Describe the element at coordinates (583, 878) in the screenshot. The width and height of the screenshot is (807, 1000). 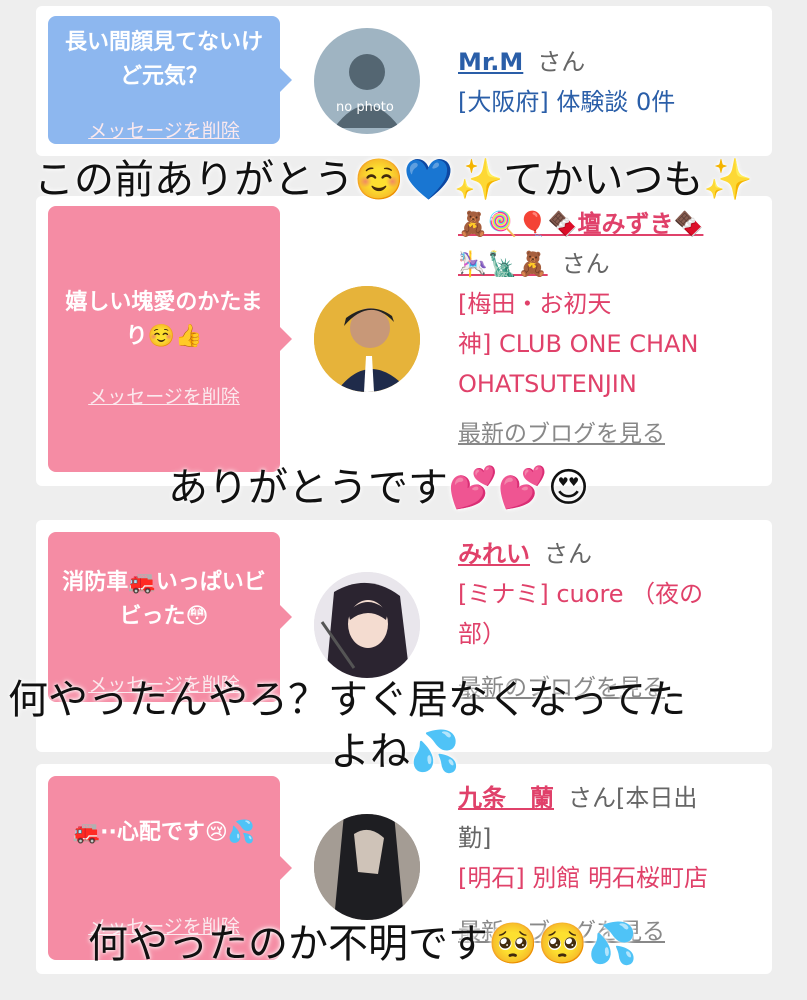
I see `profile-details-1: [明石] 別館 明石桜町店` at that location.